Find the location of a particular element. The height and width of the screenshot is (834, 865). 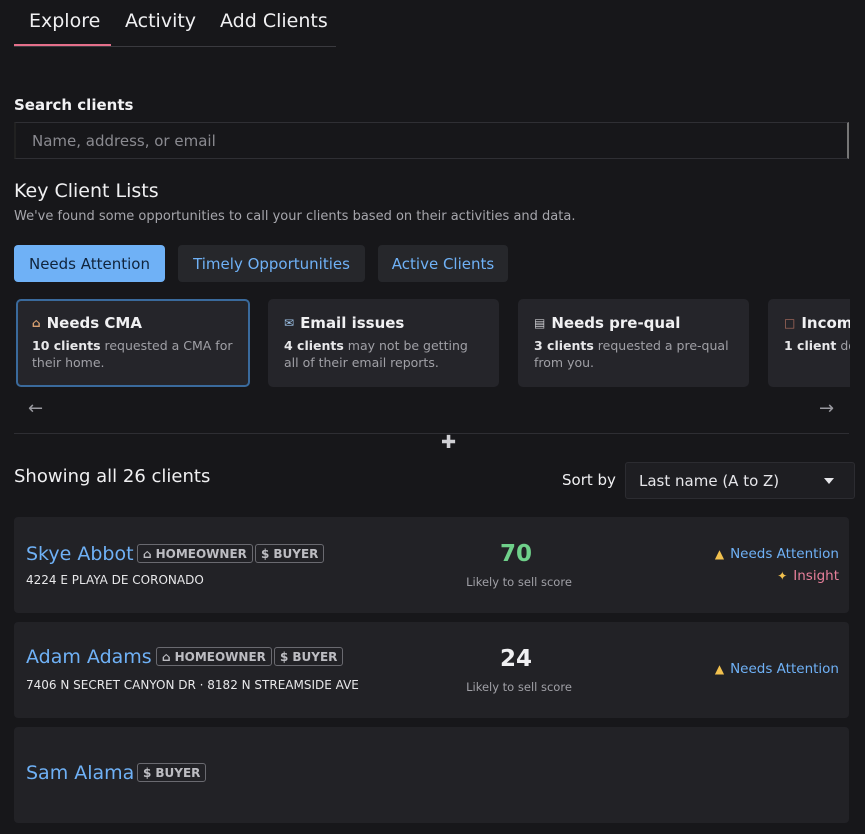

status-label: Insight is located at coordinates (816, 576).